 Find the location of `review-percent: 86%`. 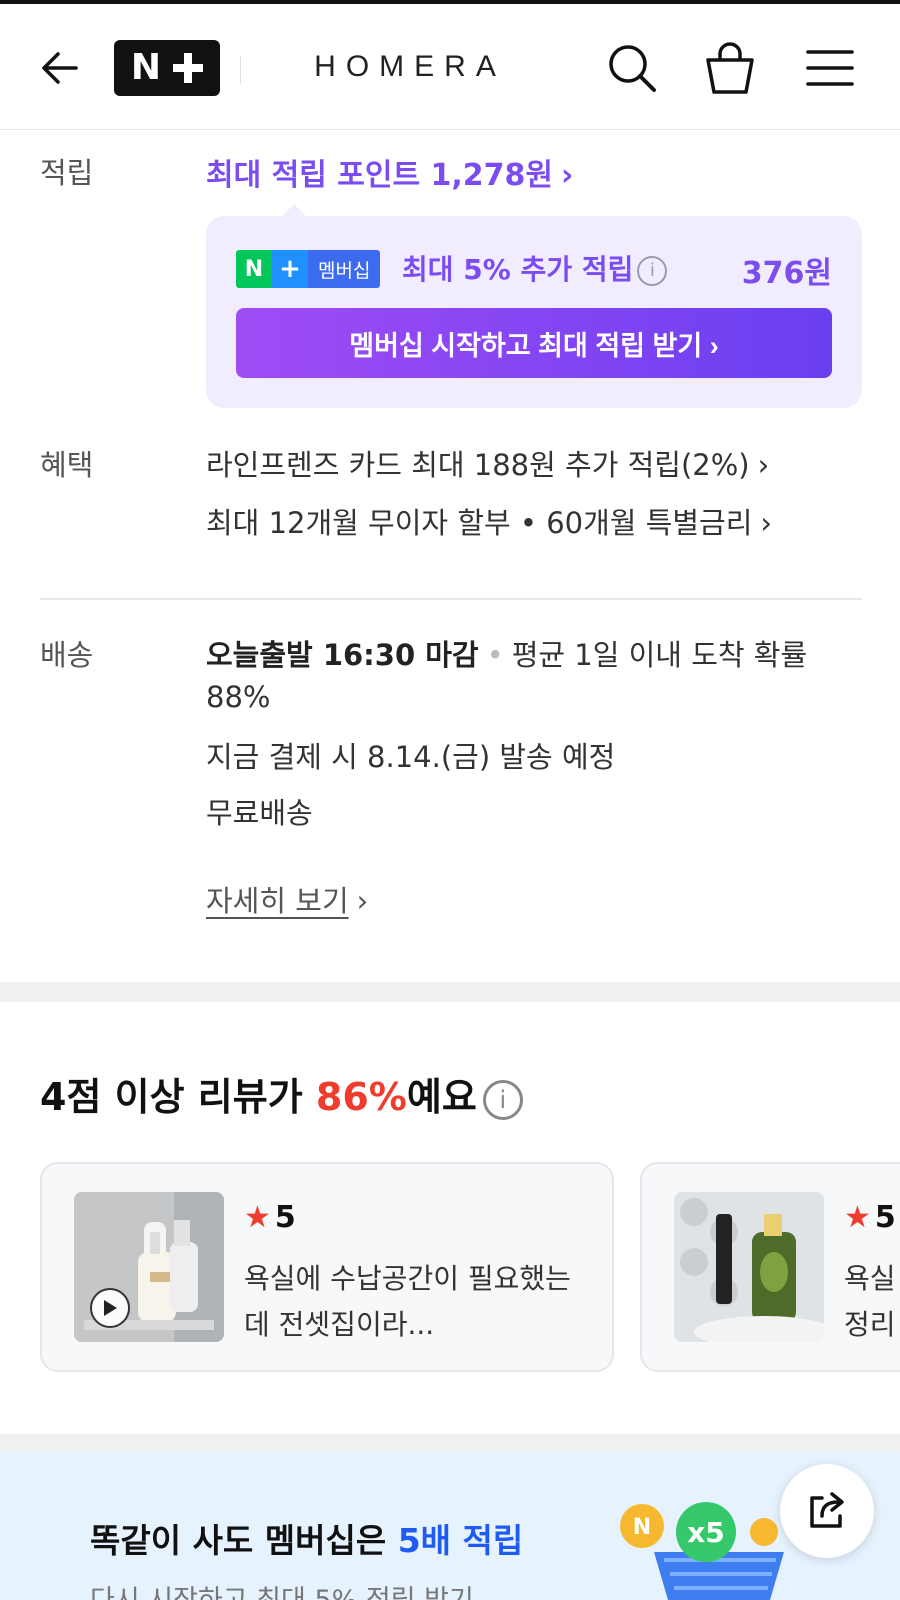

review-percent: 86% is located at coordinates (361, 1097).